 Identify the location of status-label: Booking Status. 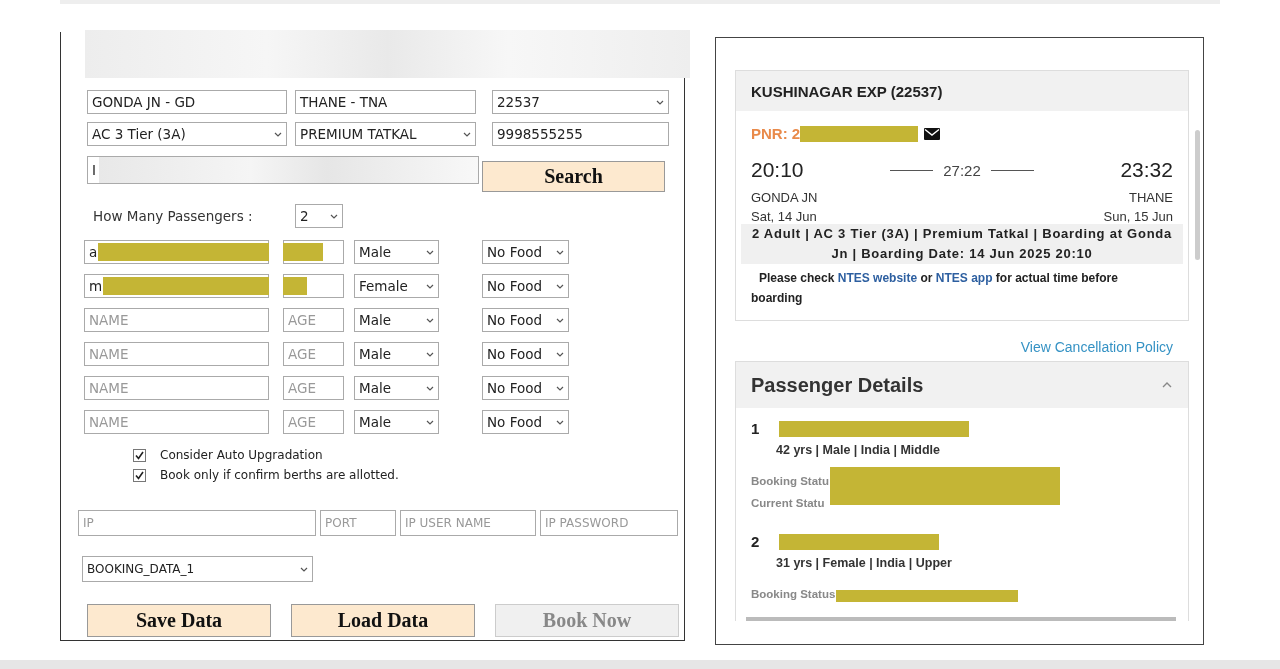
(793, 594).